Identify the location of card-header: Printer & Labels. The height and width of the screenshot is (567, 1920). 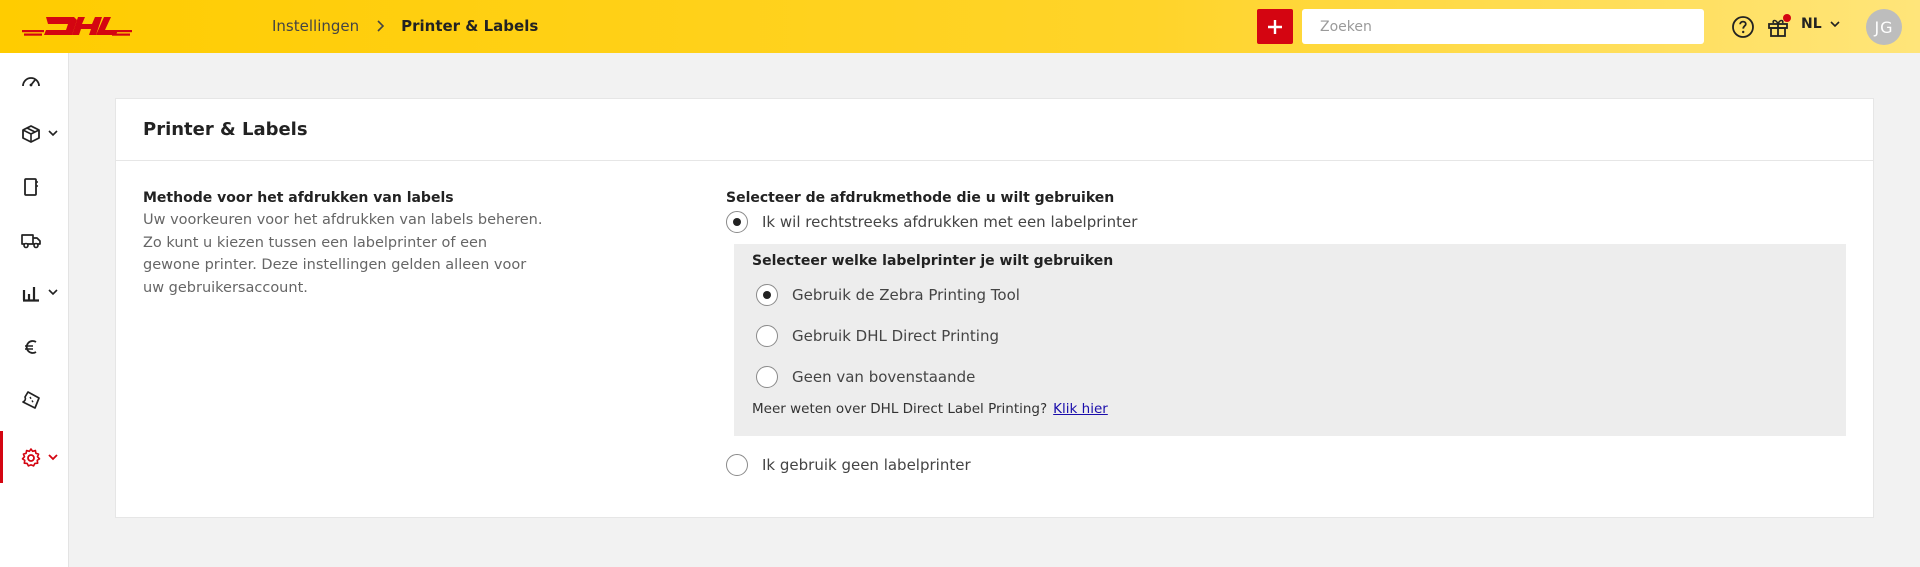
(994, 130).